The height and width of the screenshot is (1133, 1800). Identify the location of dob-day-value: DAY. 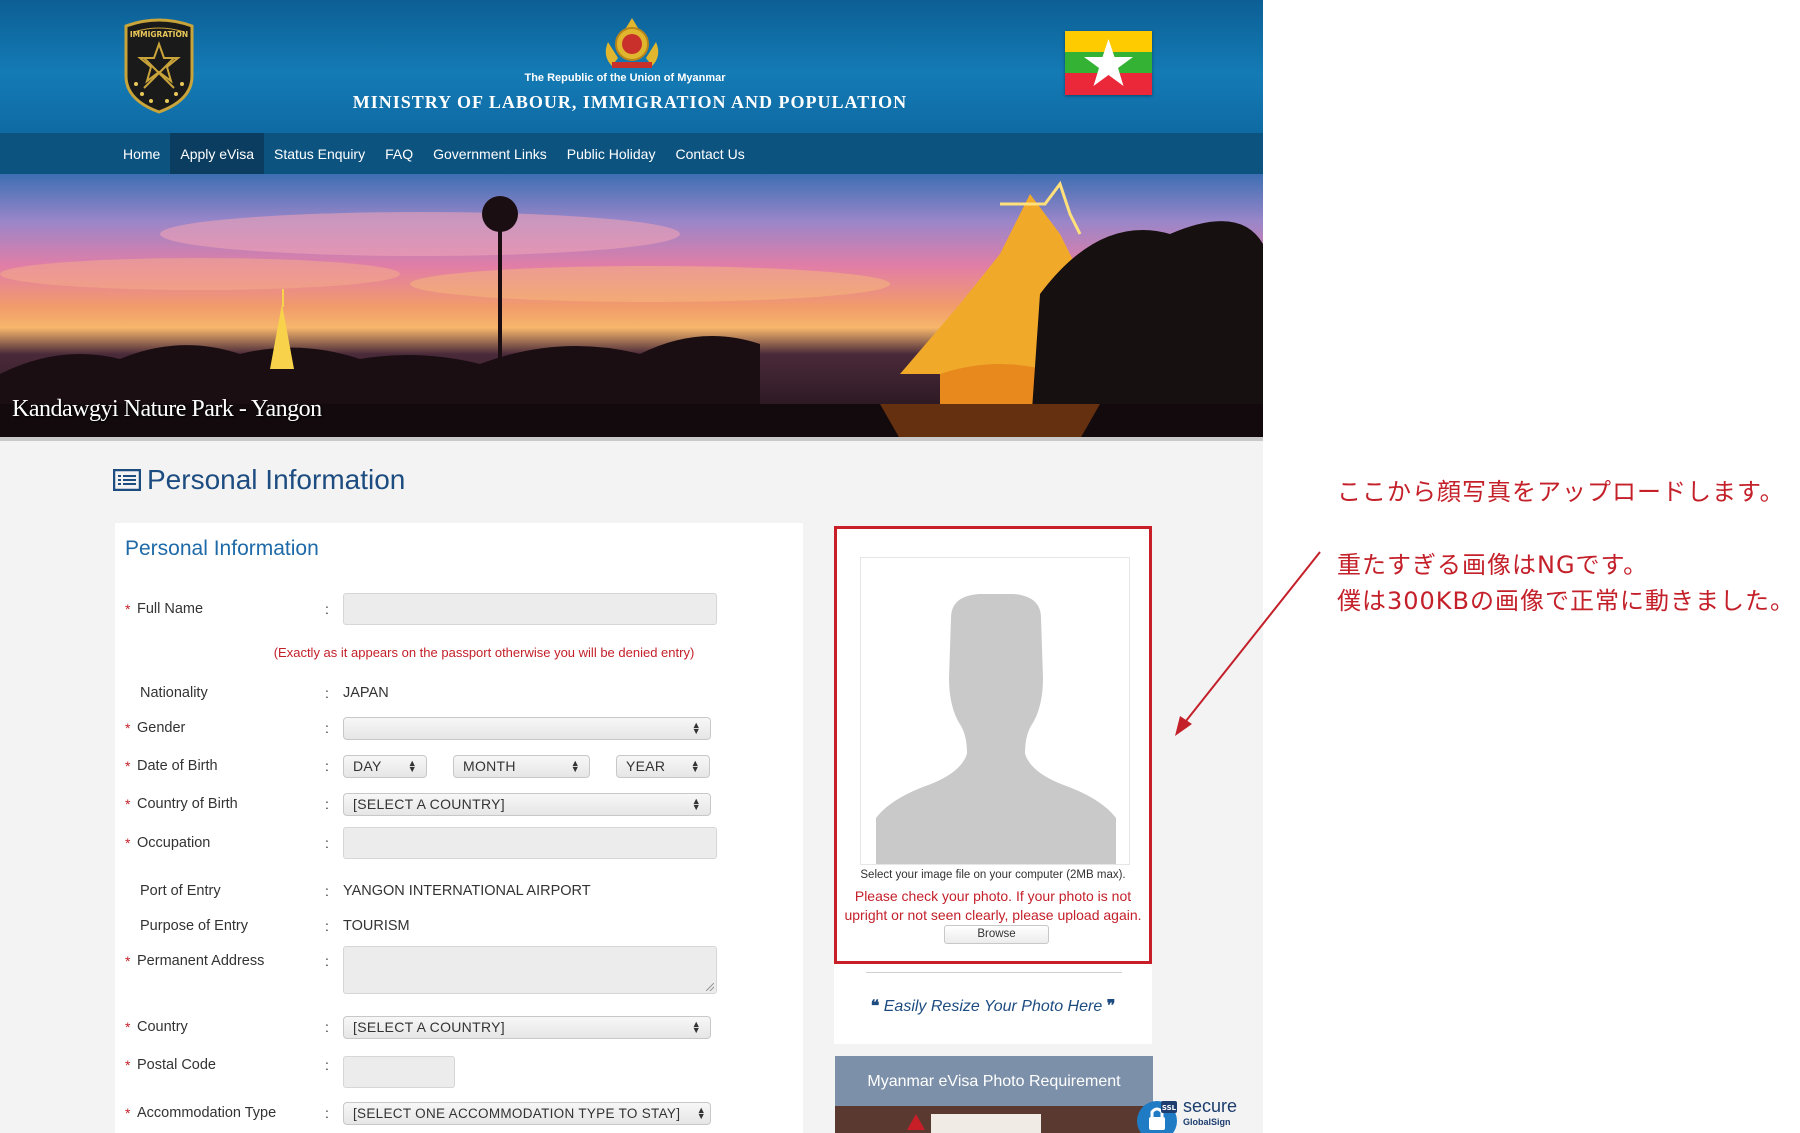
(367, 766).